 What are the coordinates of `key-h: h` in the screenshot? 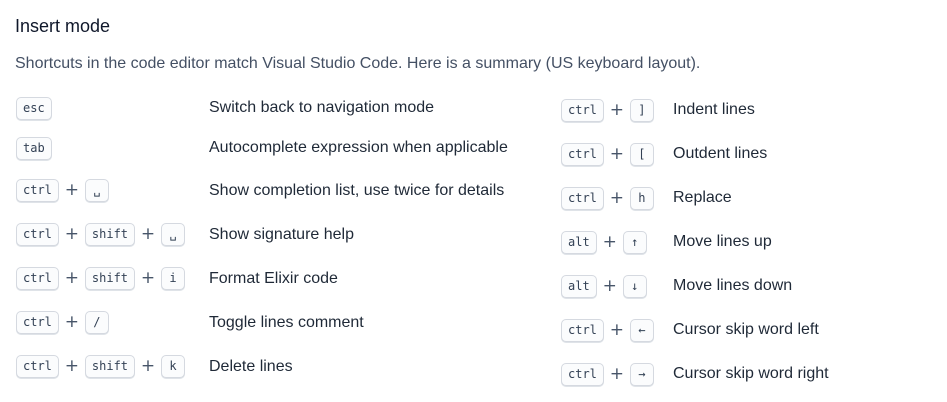 It's located at (641, 198).